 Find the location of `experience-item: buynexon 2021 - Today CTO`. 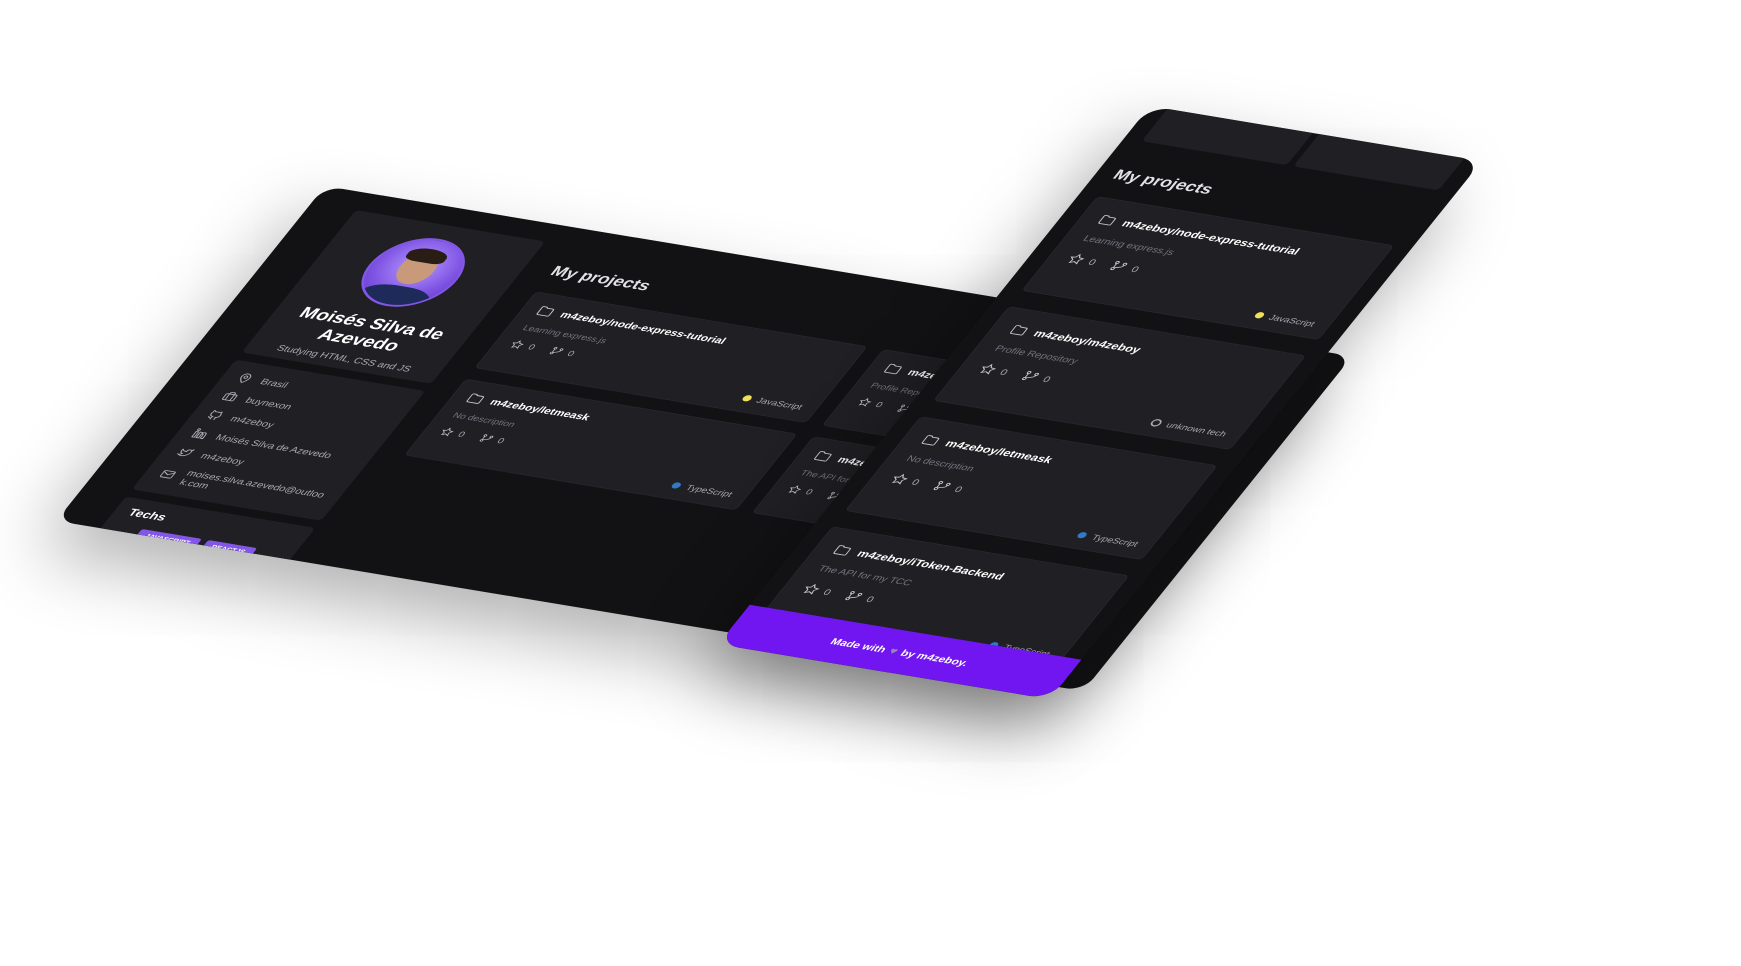

experience-item: buynexon 2021 - Today CTO is located at coordinates (140, 620).